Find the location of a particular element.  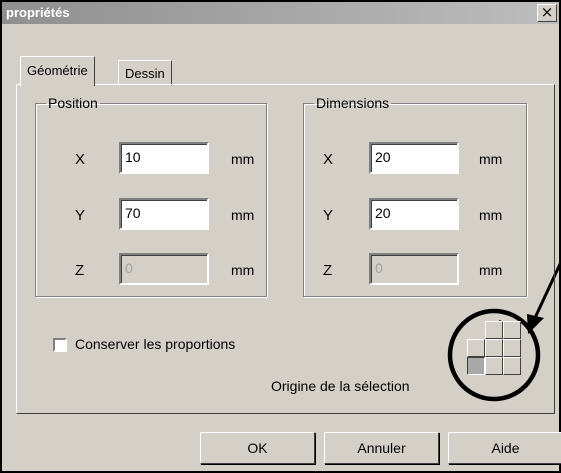

dimensions-z-label: Z is located at coordinates (328, 270).